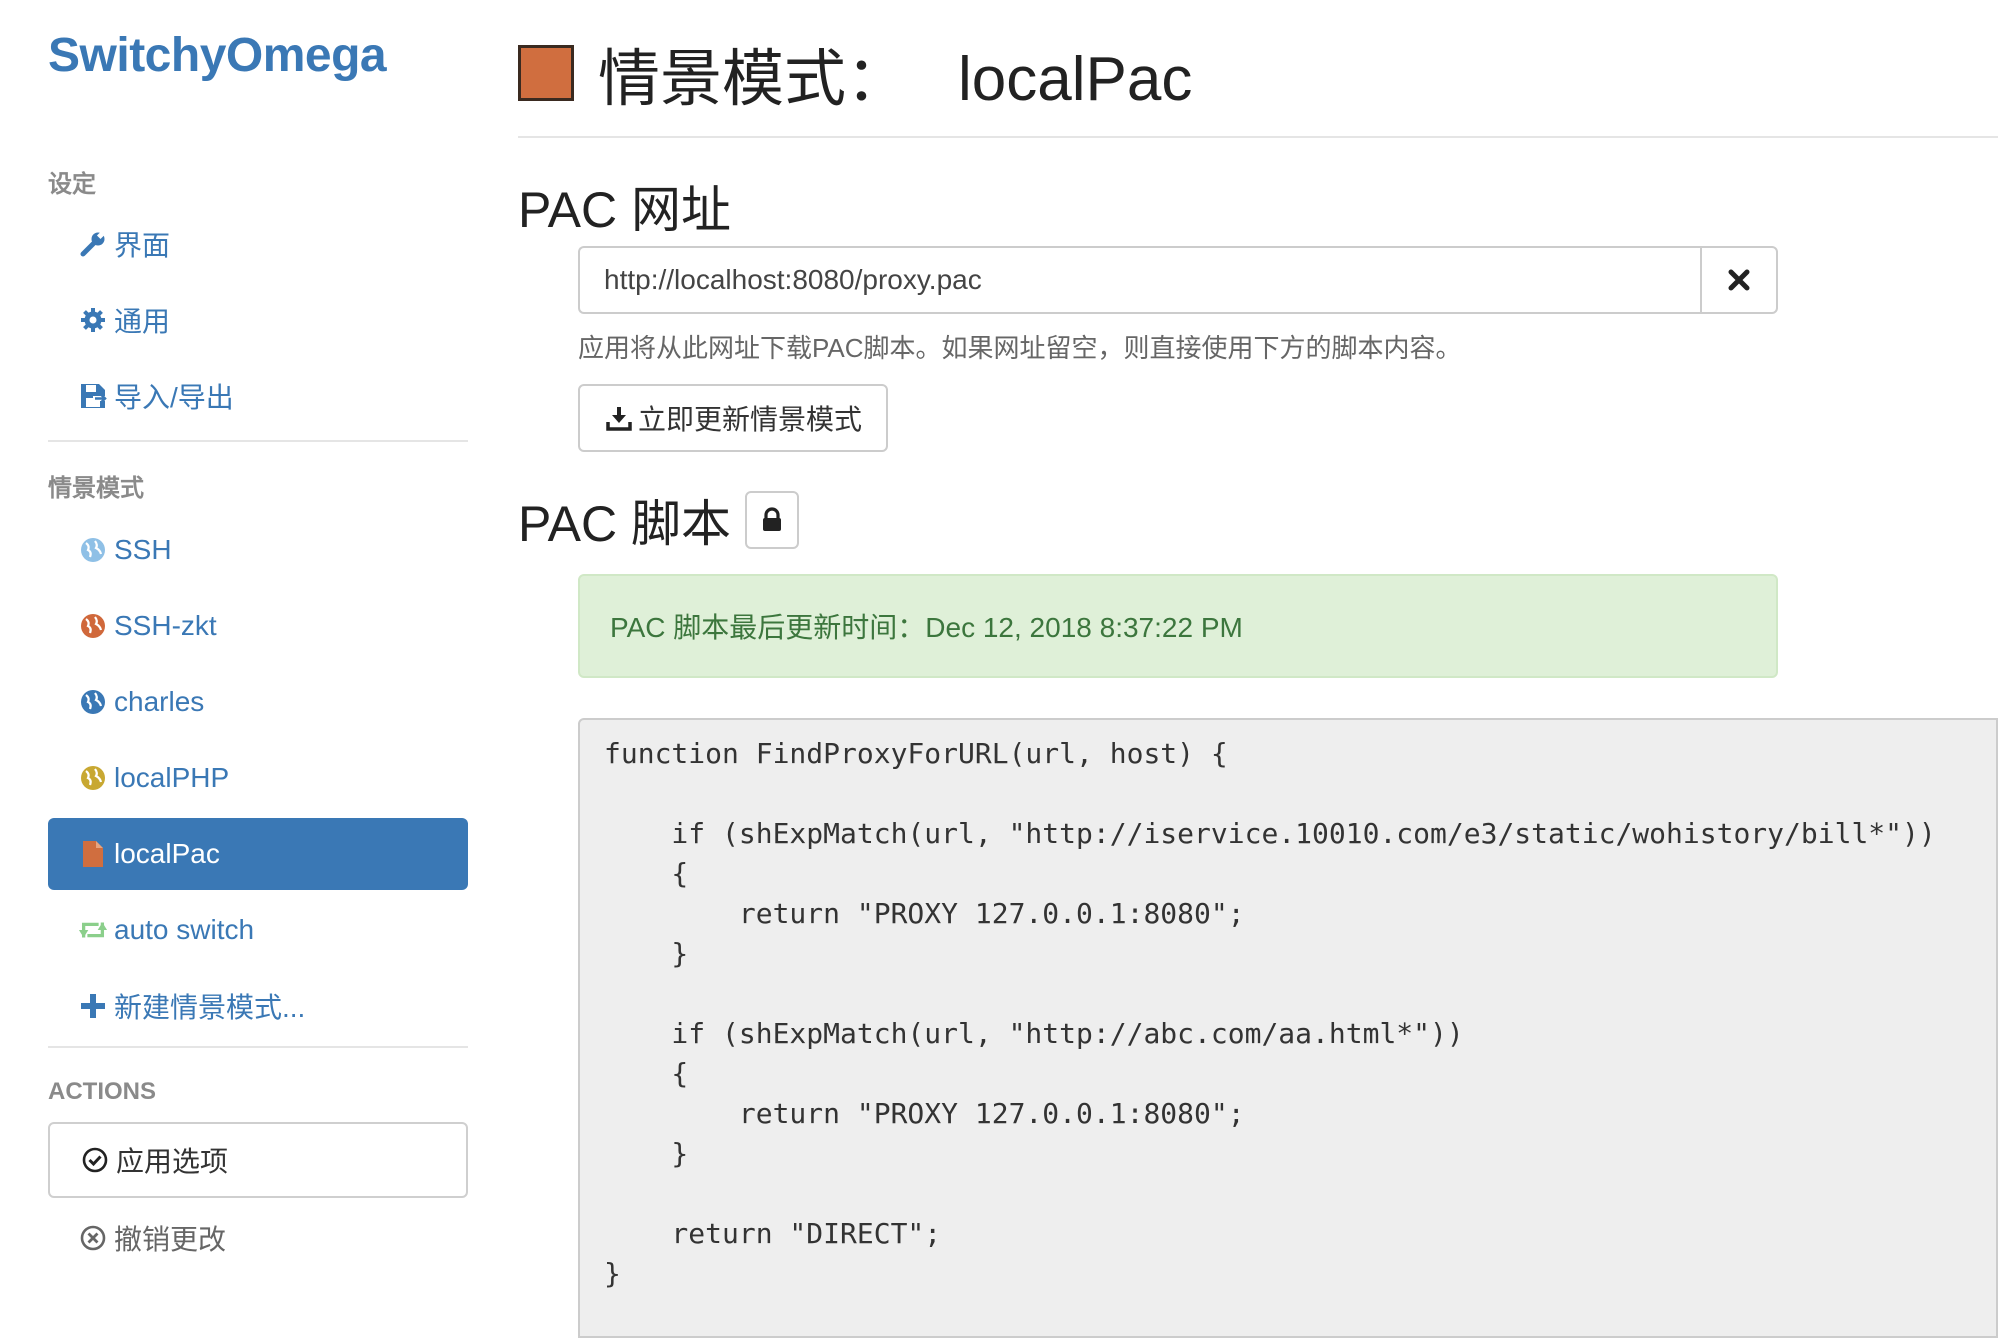  What do you see at coordinates (167, 853) in the screenshot?
I see `sidebar-item-label: localPac` at bounding box center [167, 853].